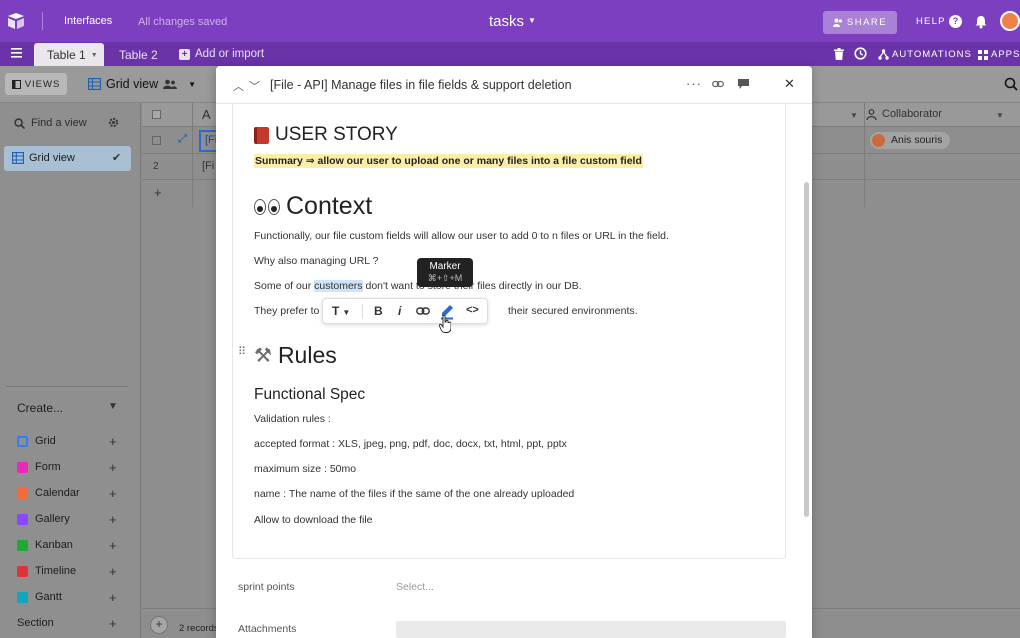 The image size is (1020, 638). I want to click on context-paragraph: They prefer to, so click(286, 311).